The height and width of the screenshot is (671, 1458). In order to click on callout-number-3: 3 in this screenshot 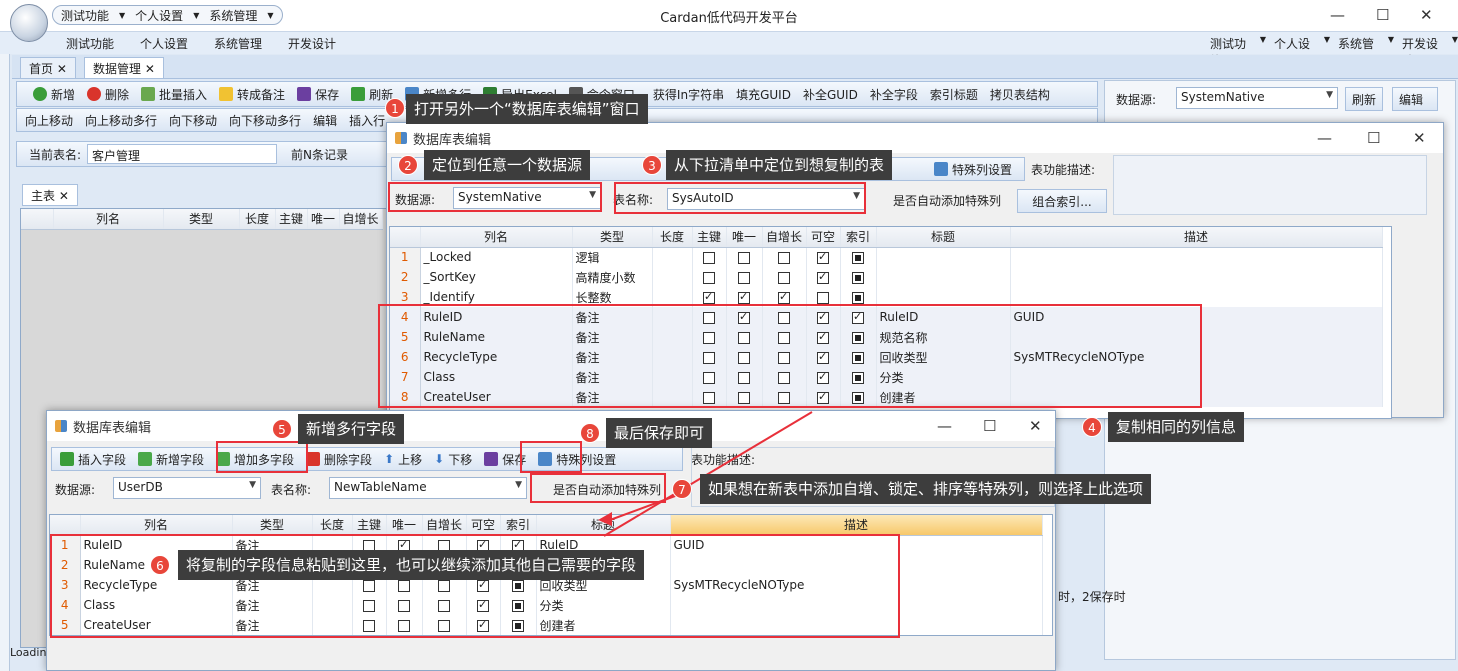, I will do `click(652, 165)`.